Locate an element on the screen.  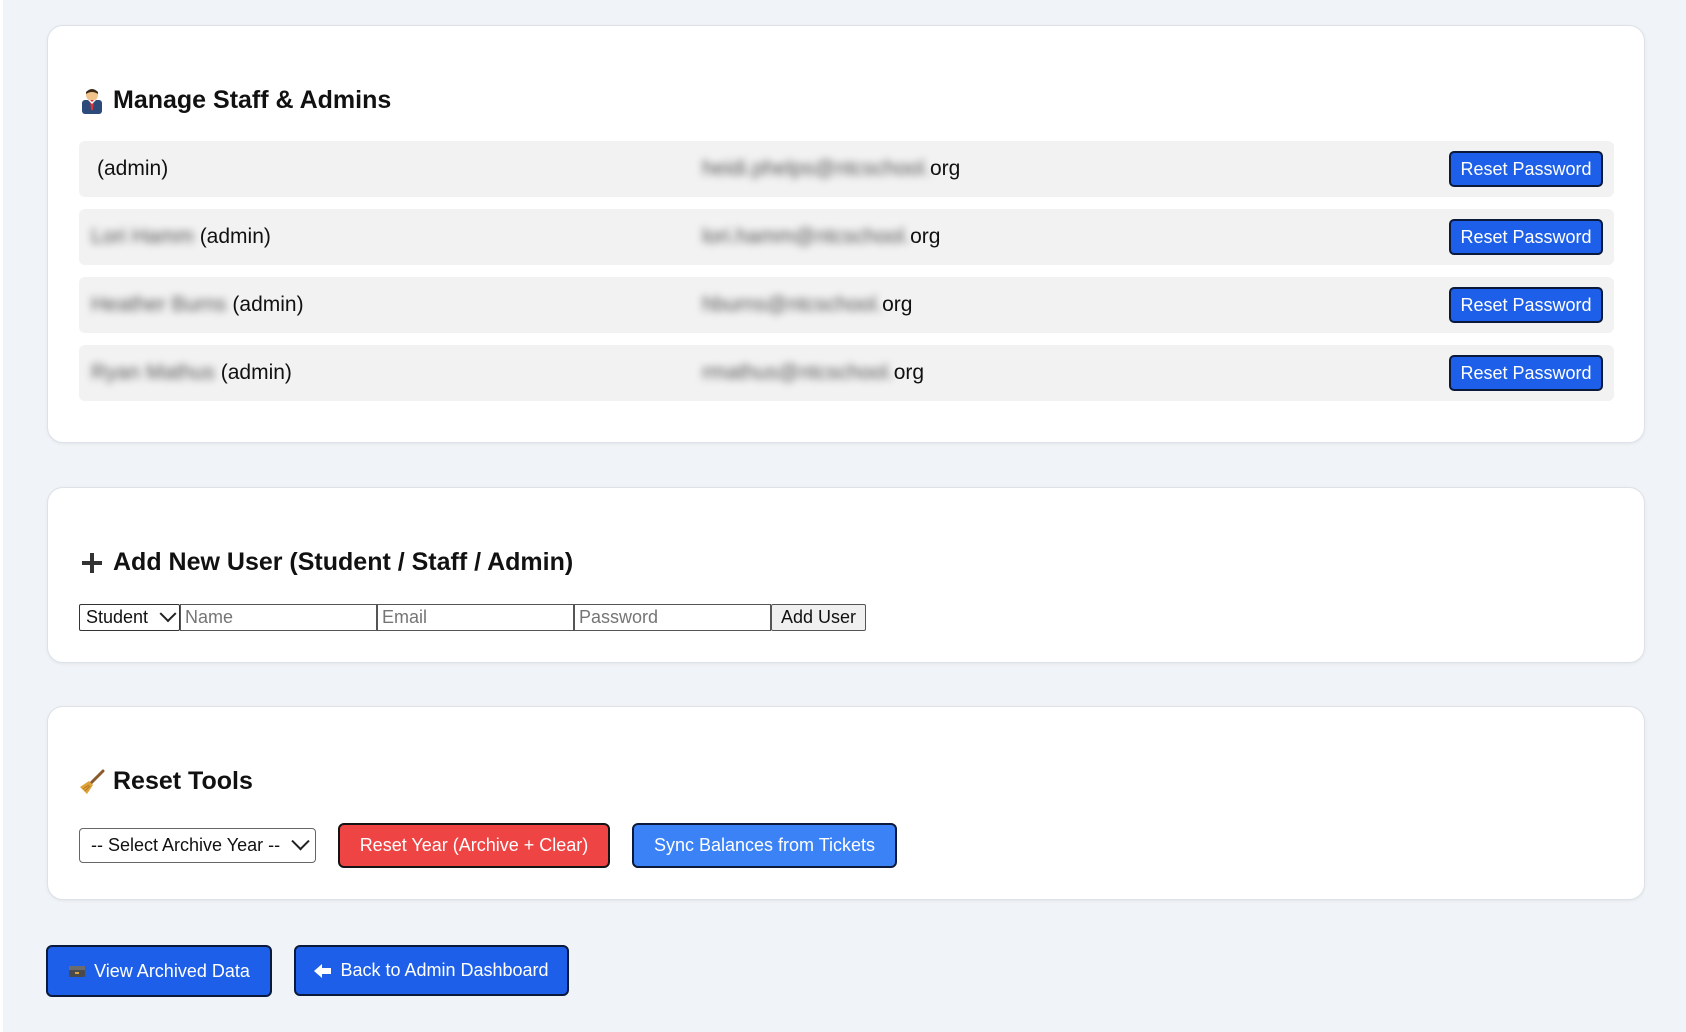
add-user-title-text: Add New User (Student / Staff / Admin) is located at coordinates (343, 562).